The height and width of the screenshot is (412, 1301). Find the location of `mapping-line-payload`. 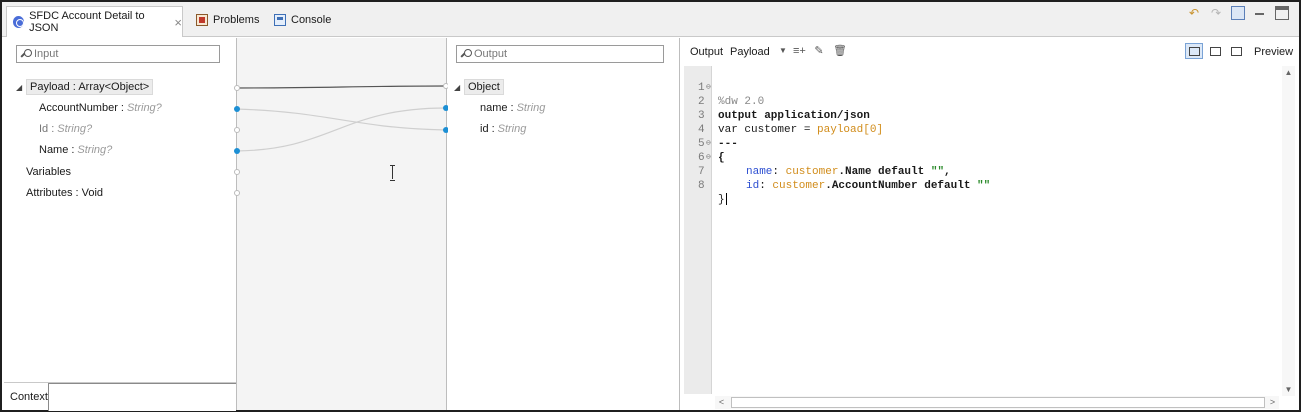

mapping-line-payload is located at coordinates (341, 87).